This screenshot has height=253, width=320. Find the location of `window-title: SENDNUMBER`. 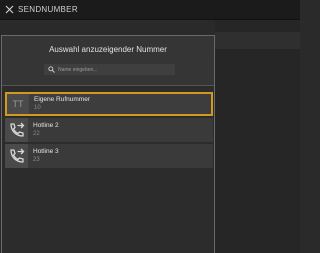

window-title: SENDNUMBER is located at coordinates (48, 9).